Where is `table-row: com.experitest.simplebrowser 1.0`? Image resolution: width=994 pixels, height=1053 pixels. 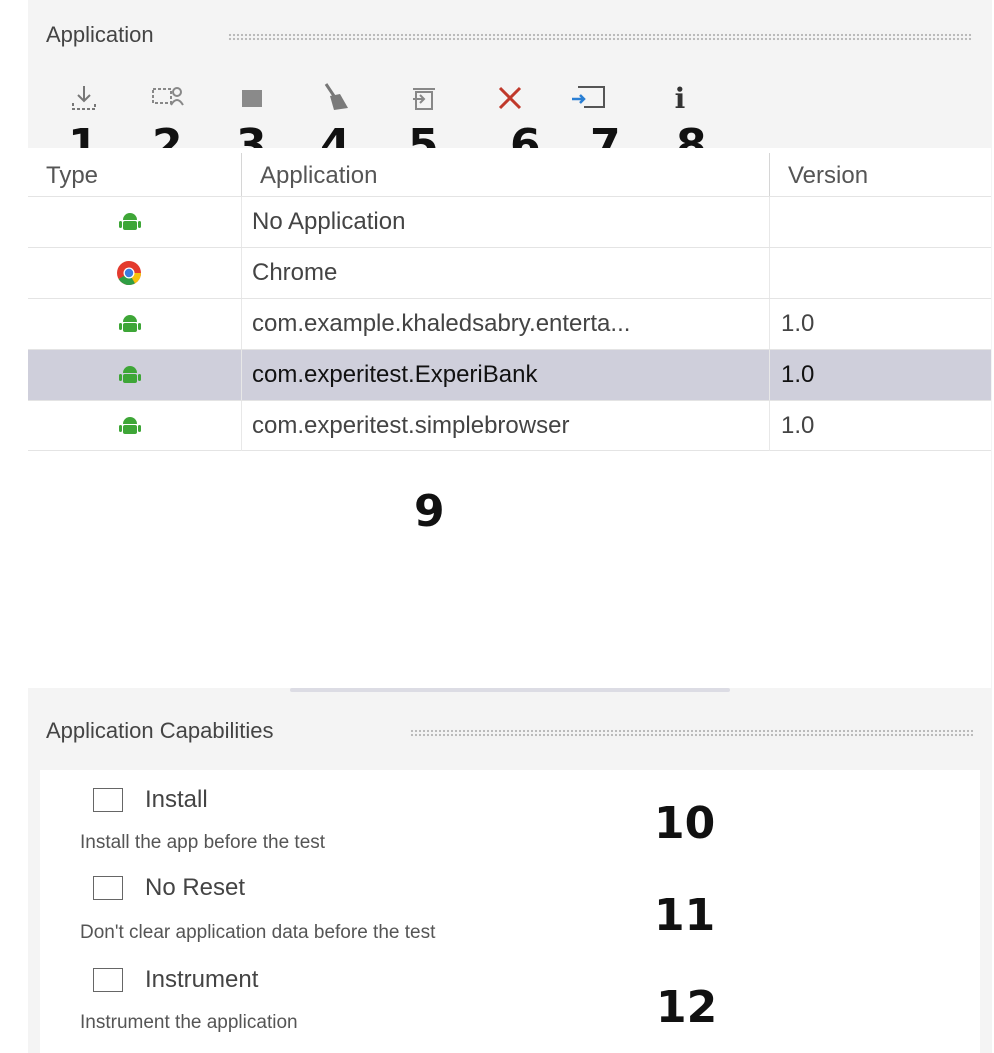 table-row: com.experitest.simplebrowser 1.0 is located at coordinates (509, 425).